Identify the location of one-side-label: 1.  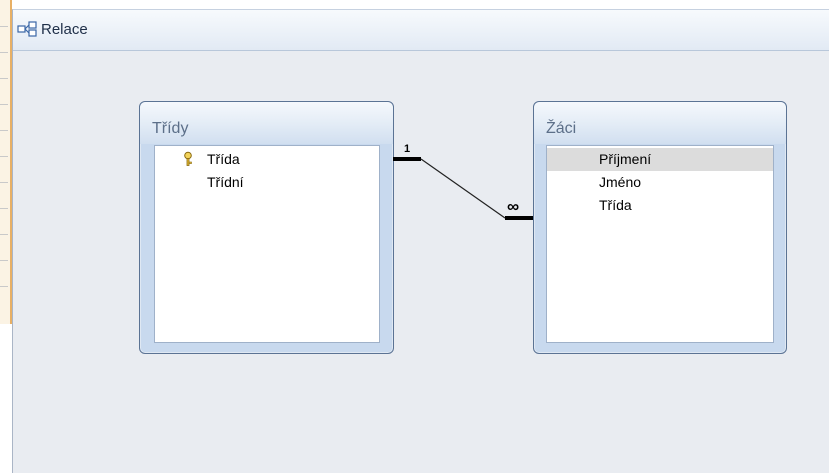
(407, 149).